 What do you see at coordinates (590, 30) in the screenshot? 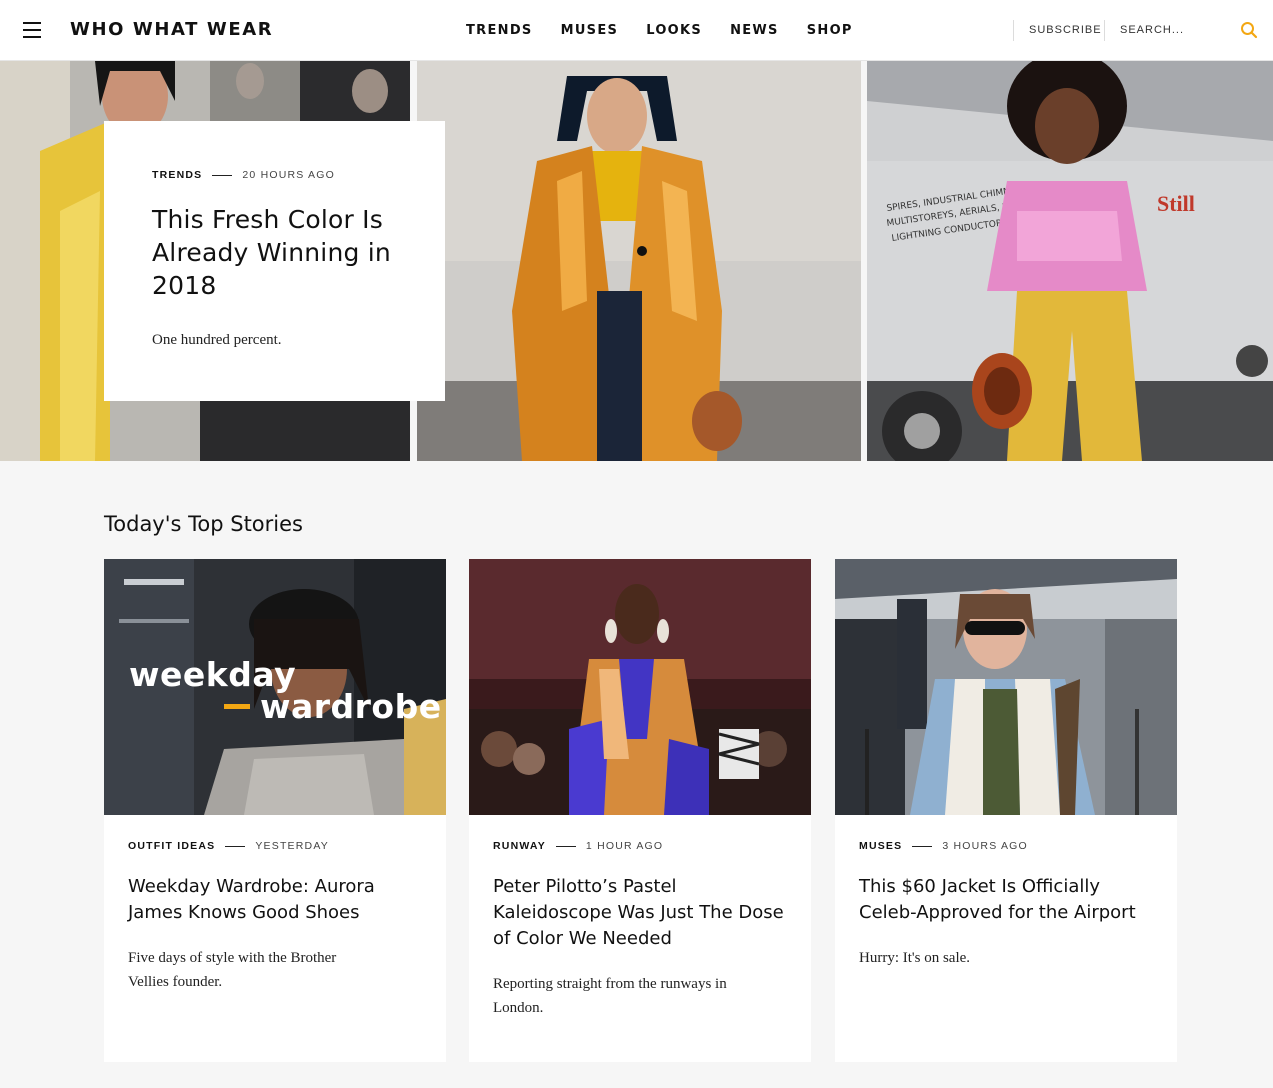
I see `nav-muses: MUSES` at bounding box center [590, 30].